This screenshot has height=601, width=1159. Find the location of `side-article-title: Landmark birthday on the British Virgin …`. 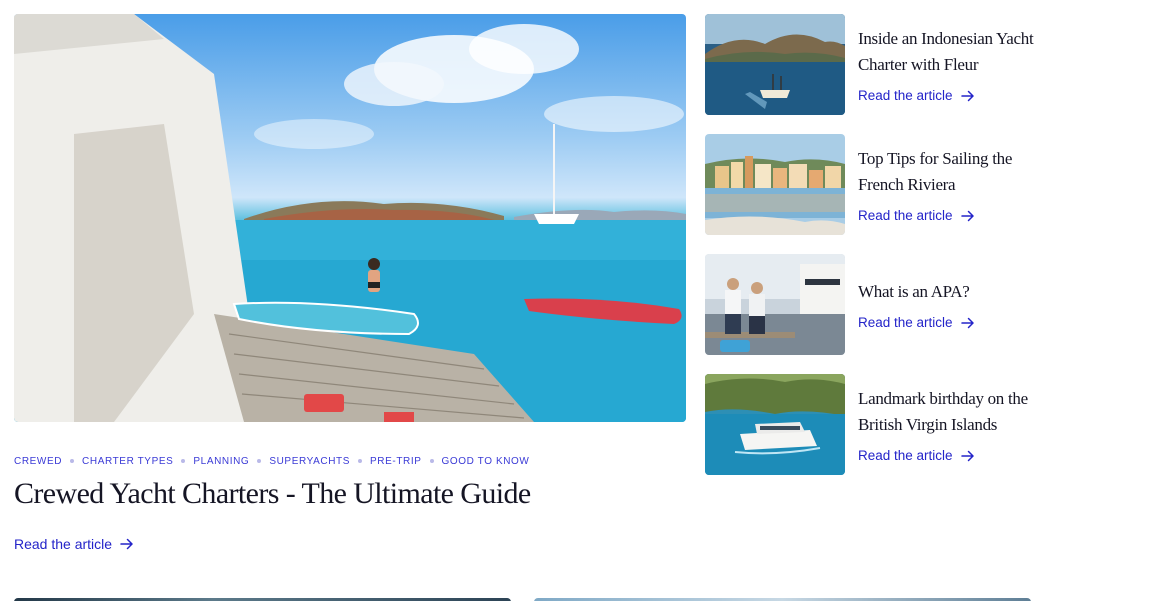

side-article-title: Landmark birthday on the British Virgin … is located at coordinates (951, 412).